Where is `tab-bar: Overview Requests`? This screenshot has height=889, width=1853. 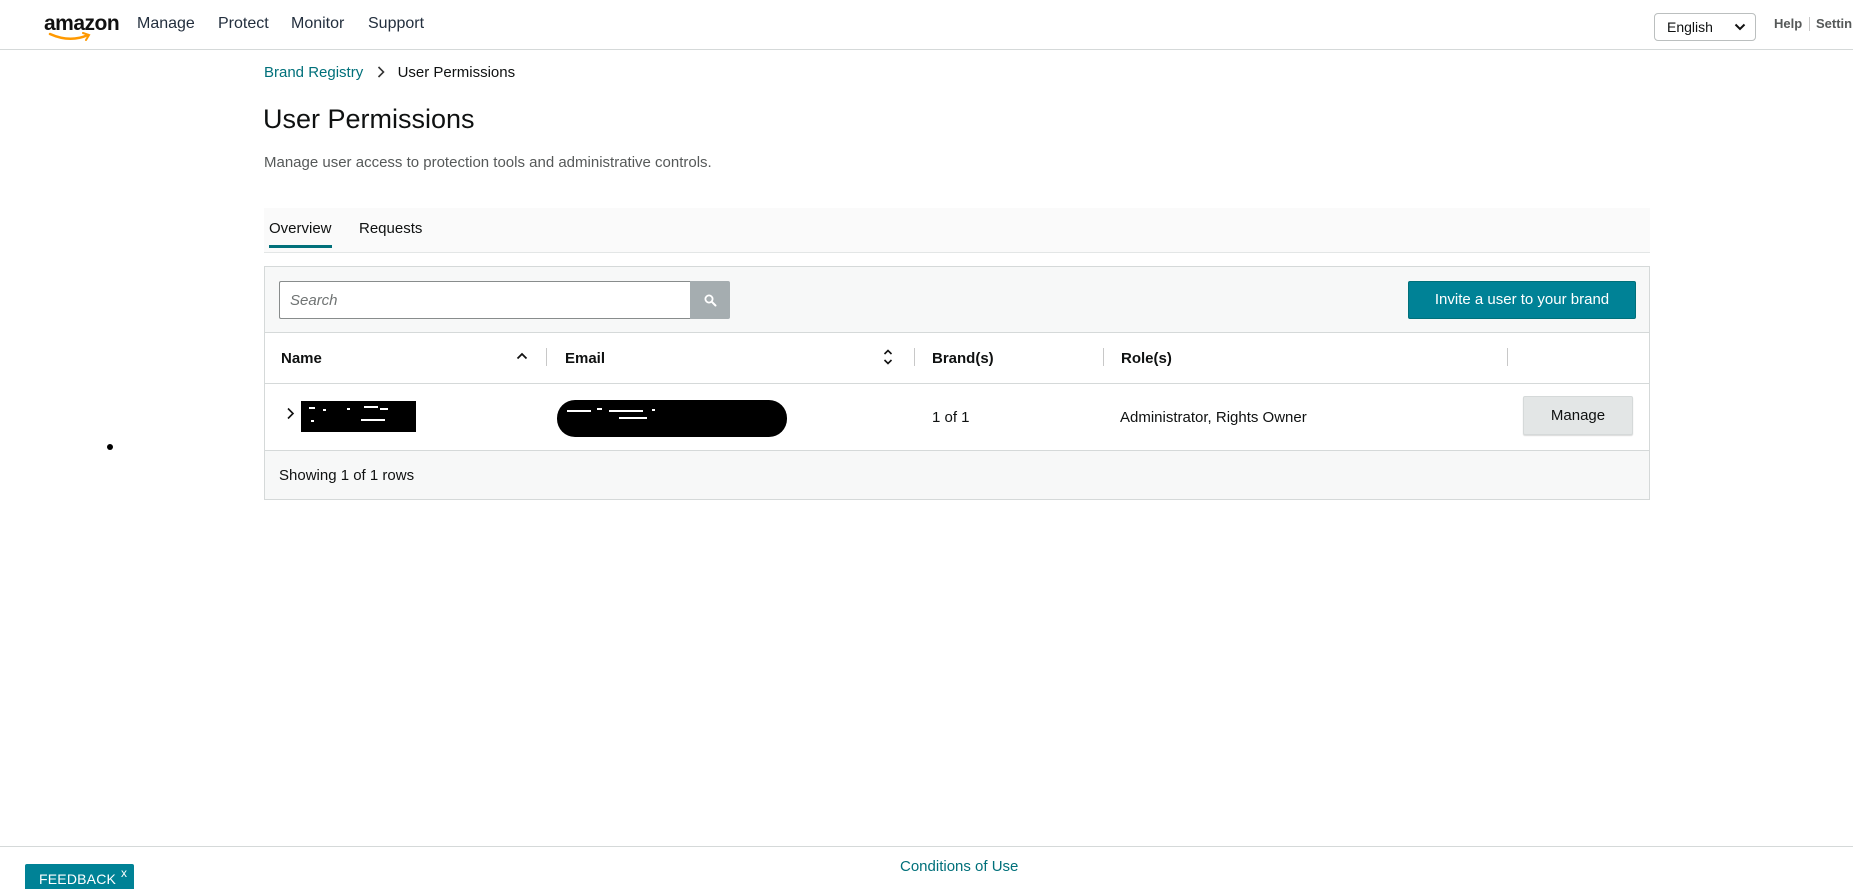
tab-bar: Overview Requests is located at coordinates (957, 230).